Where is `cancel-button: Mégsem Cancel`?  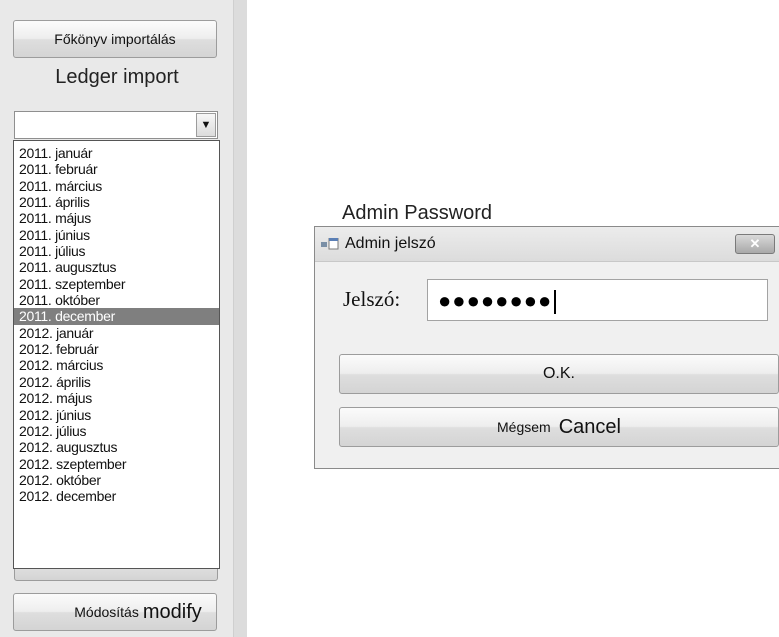
cancel-button: Mégsem Cancel is located at coordinates (559, 427).